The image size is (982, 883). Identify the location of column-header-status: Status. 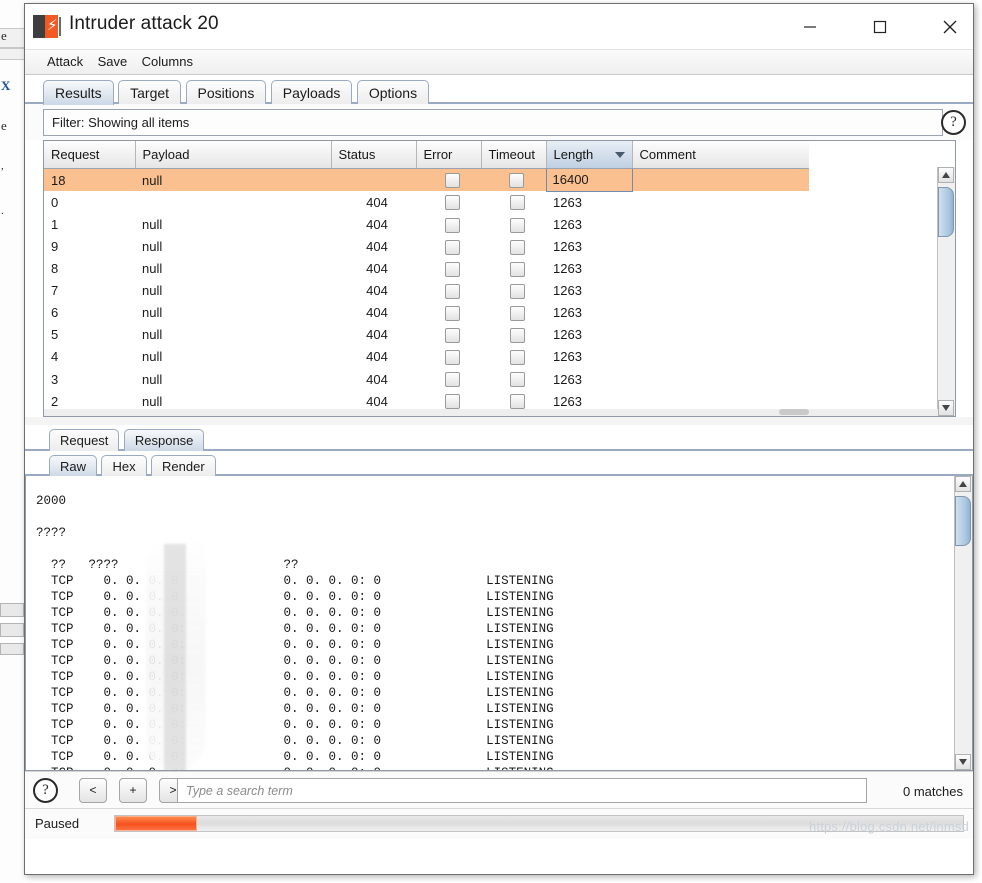
(374, 155).